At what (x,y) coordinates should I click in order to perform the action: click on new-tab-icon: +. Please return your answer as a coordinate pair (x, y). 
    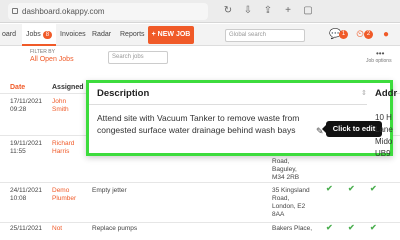
    Looking at the image, I should click on (288, 11).